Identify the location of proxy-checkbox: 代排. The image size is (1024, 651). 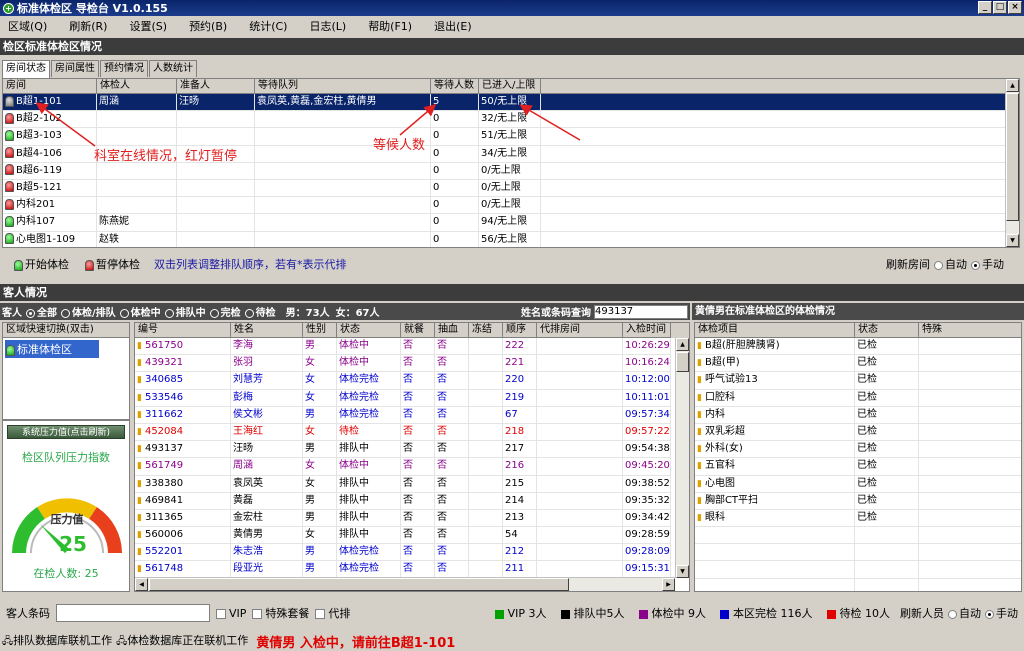
(329, 613).